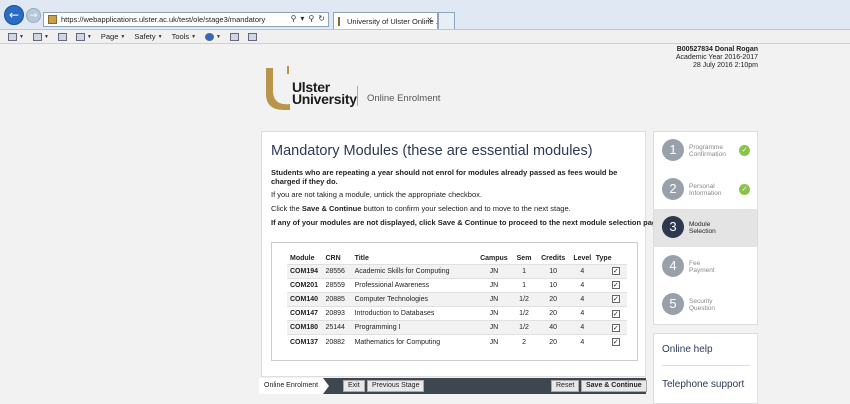 Image resolution: width=850 pixels, height=404 pixels. What do you see at coordinates (687, 349) in the screenshot?
I see `online-help-link: Online help` at bounding box center [687, 349].